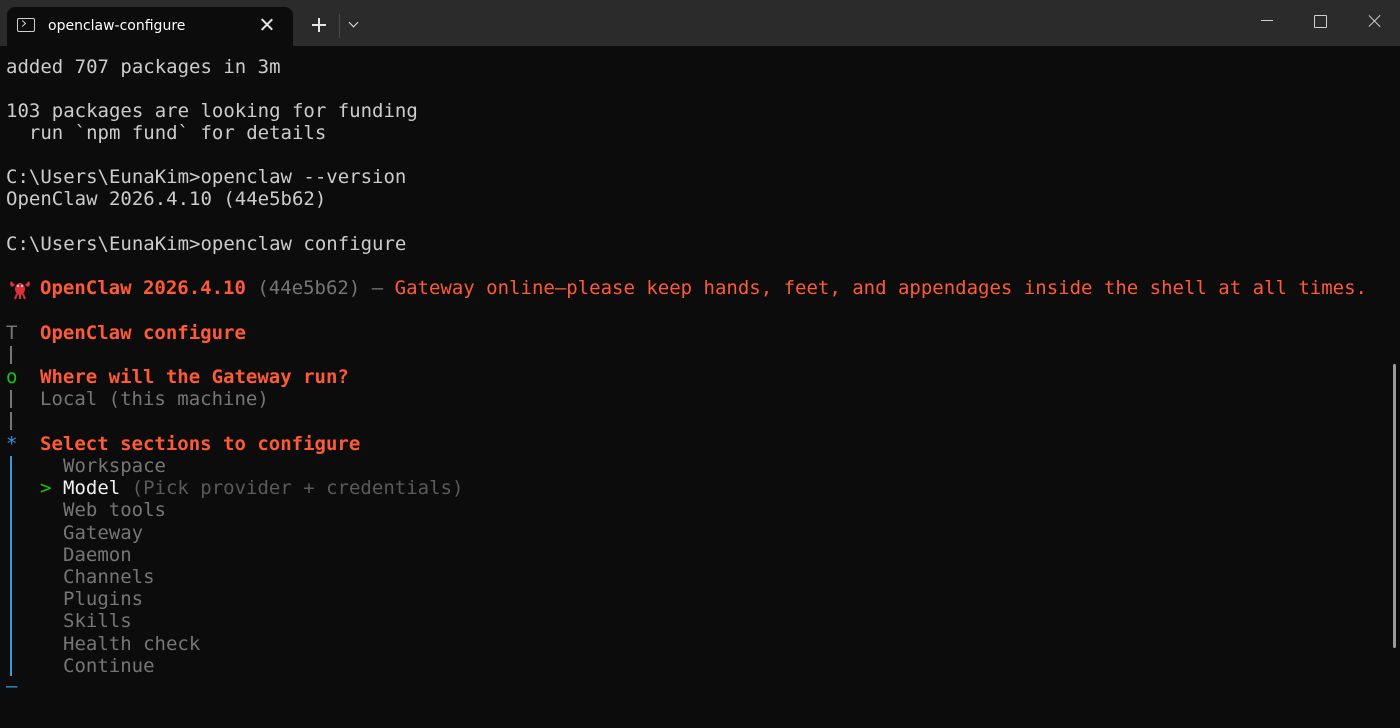 The width and height of the screenshot is (1400, 728). What do you see at coordinates (194, 377) in the screenshot?
I see `question-gateway: Where will the Gateway run?` at bounding box center [194, 377].